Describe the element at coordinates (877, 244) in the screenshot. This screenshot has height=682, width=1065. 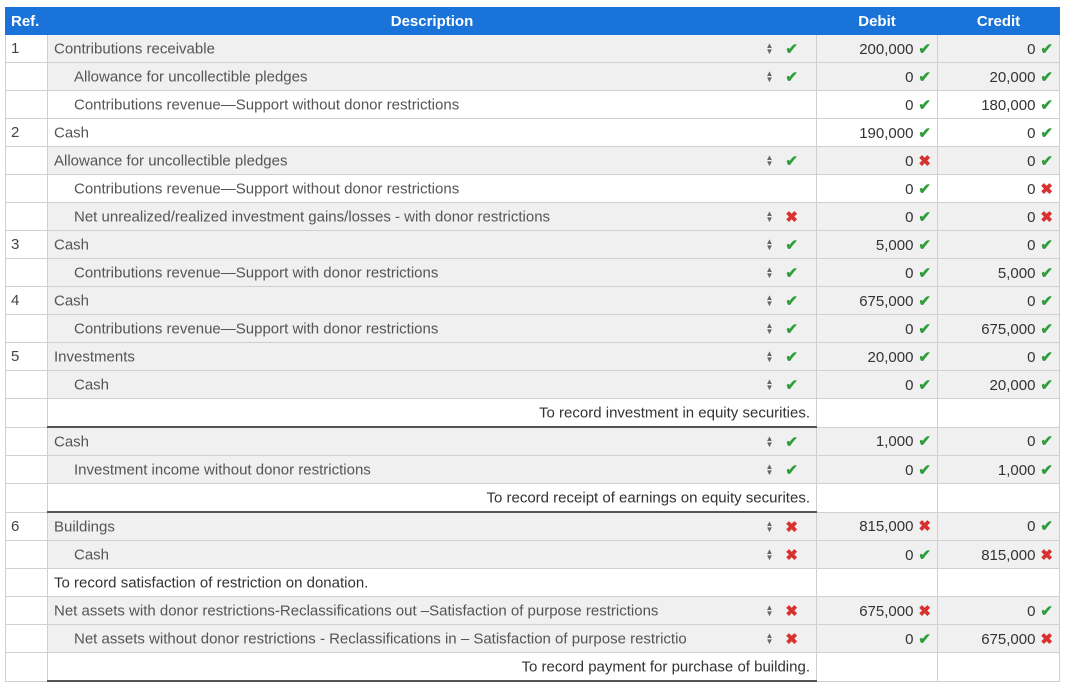
I see `debit-cell: 5,000 ✔` at that location.